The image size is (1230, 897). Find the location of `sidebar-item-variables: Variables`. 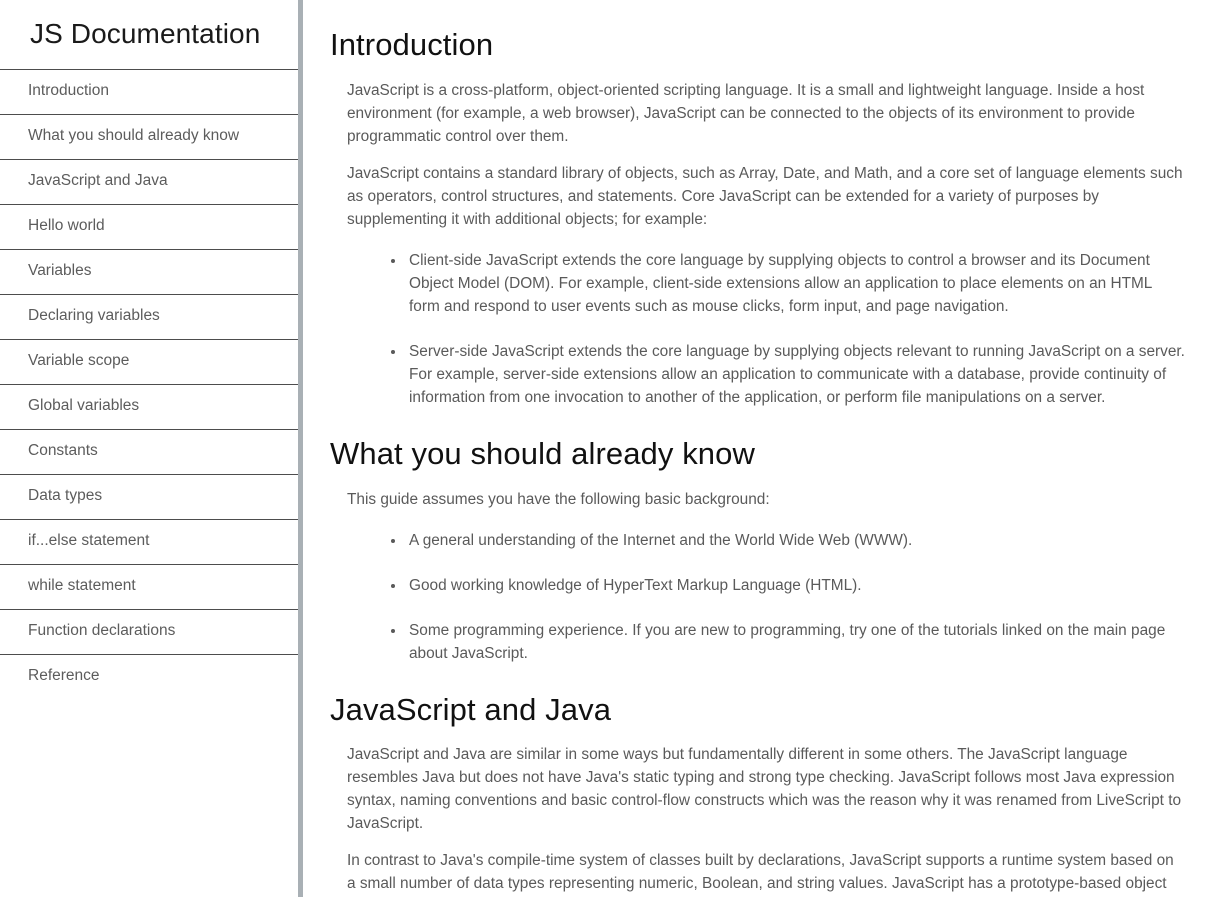

sidebar-item-variables: Variables is located at coordinates (149, 271).